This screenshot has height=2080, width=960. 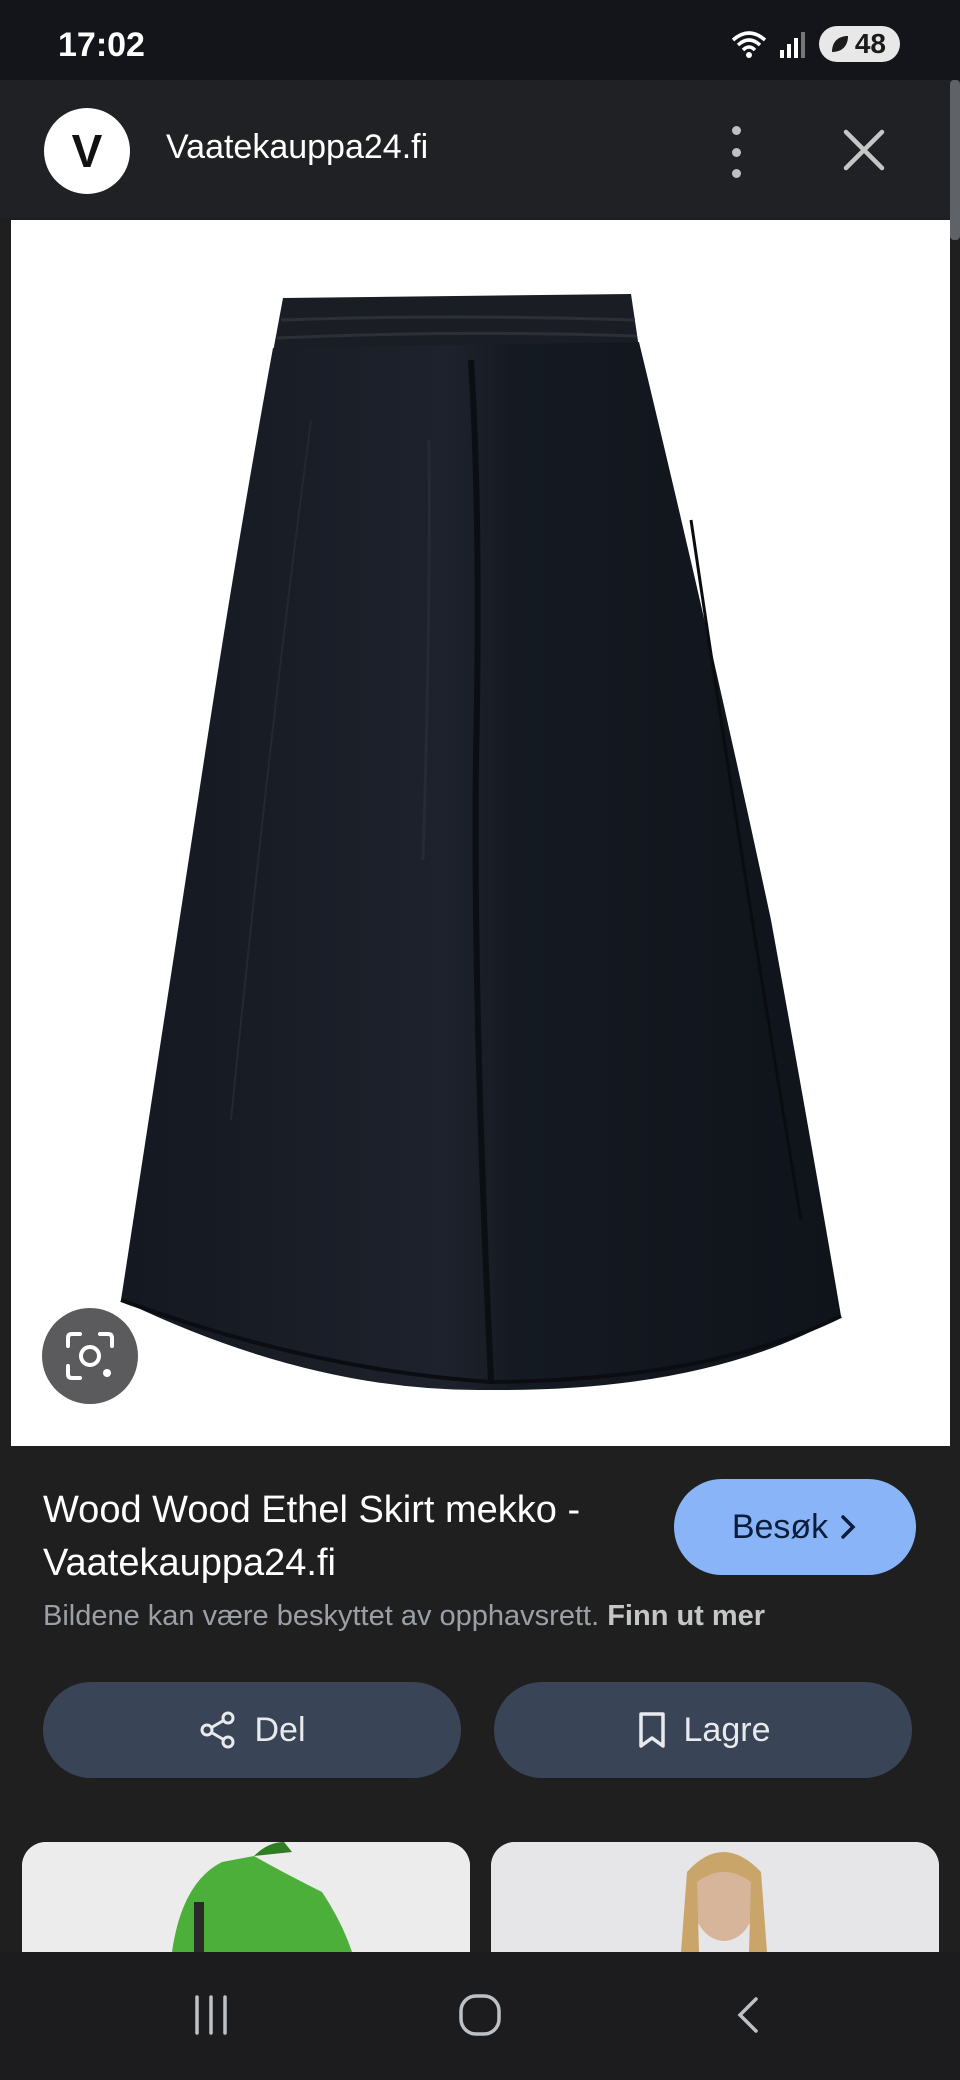 What do you see at coordinates (736, 130) in the screenshot?
I see `more-vert-icon` at bounding box center [736, 130].